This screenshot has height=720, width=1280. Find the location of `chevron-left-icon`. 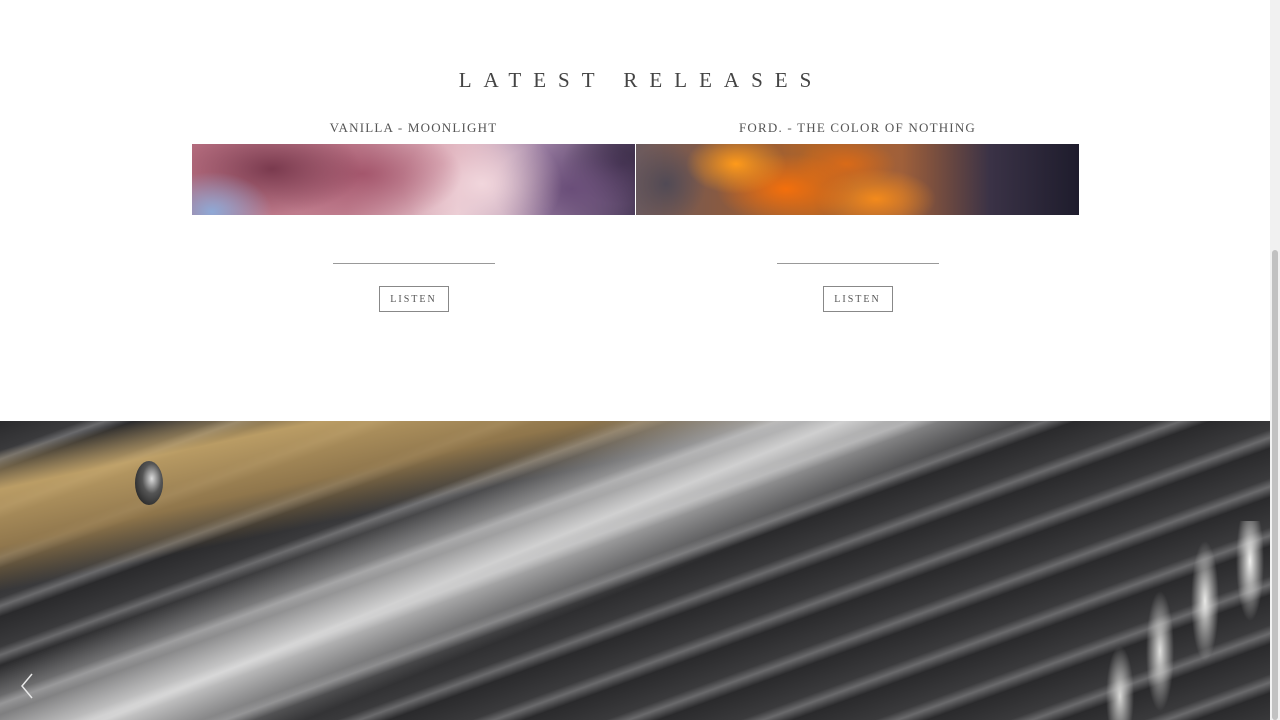

chevron-left-icon is located at coordinates (30, 686).